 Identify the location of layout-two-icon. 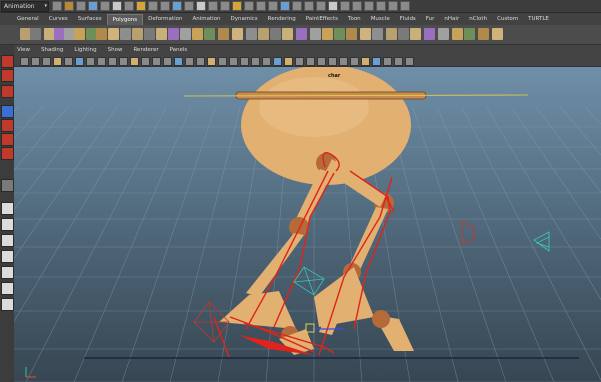
(7, 240).